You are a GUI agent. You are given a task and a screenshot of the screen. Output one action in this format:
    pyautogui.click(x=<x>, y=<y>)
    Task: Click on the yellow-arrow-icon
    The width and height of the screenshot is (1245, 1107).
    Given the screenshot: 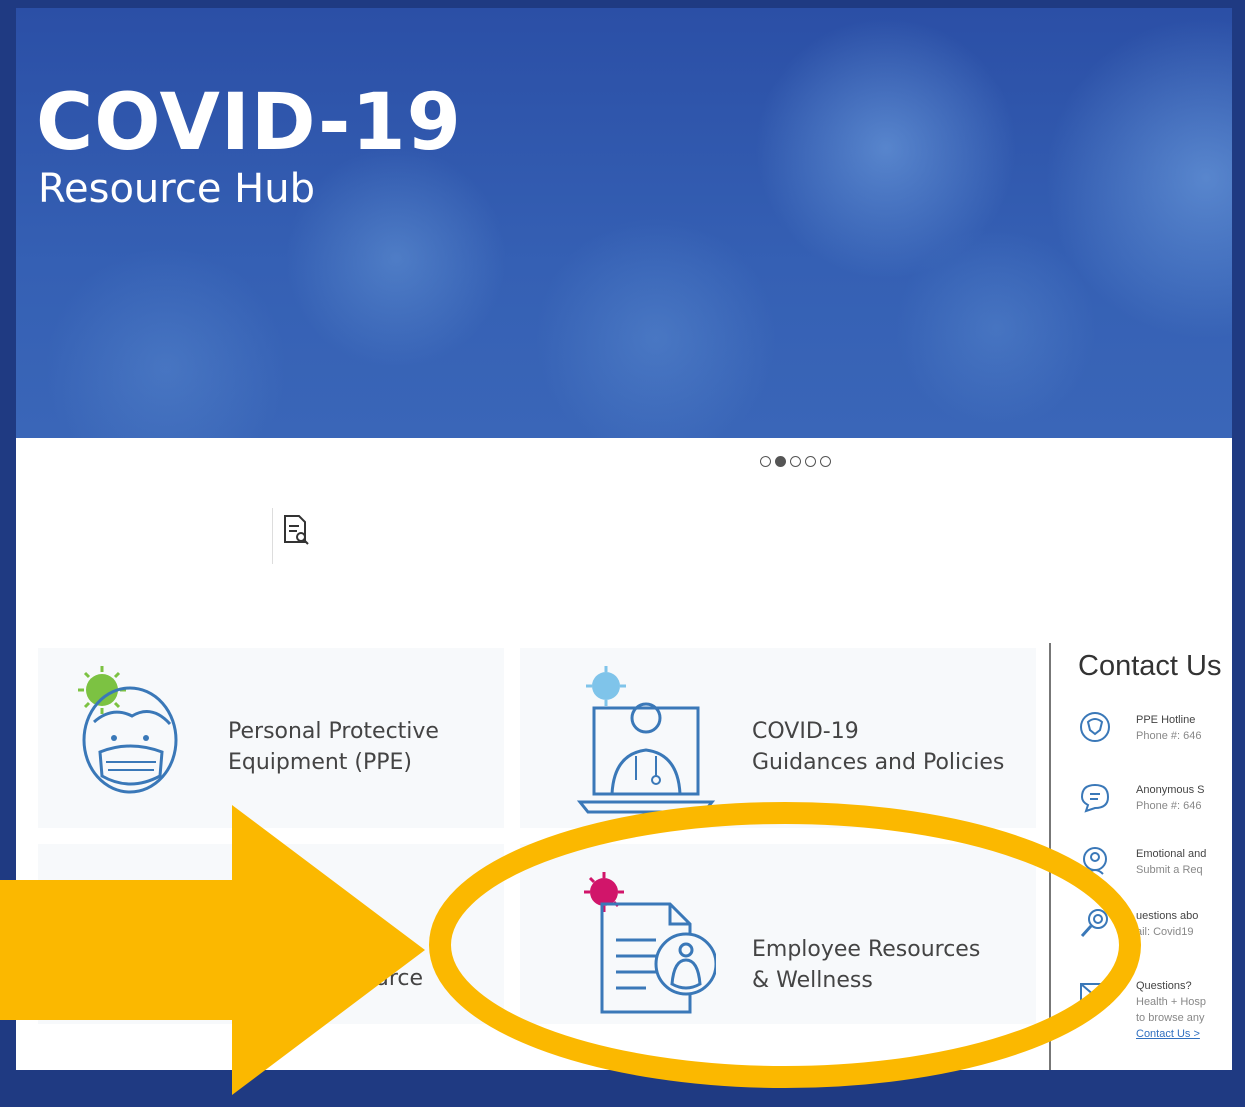 What is the action you would take?
    pyautogui.click(x=212, y=950)
    